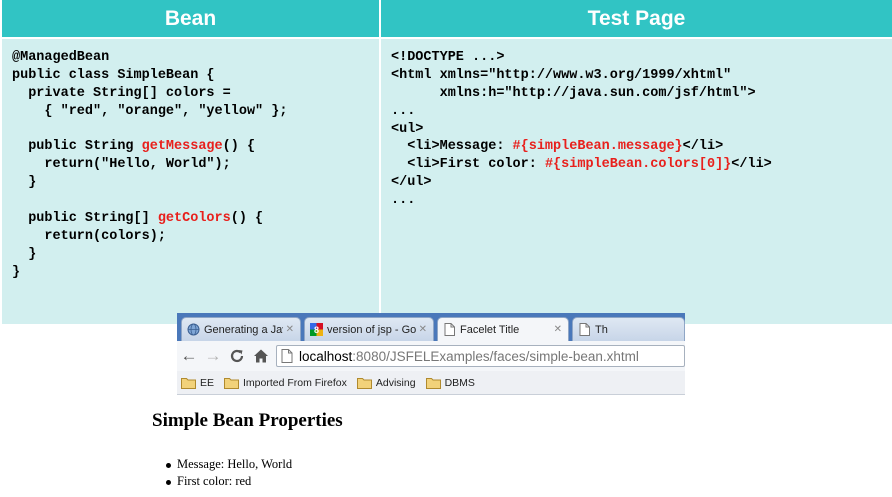 The image size is (892, 497). Describe the element at coordinates (189, 356) in the screenshot. I see `back-arrow-icon: ←` at that location.